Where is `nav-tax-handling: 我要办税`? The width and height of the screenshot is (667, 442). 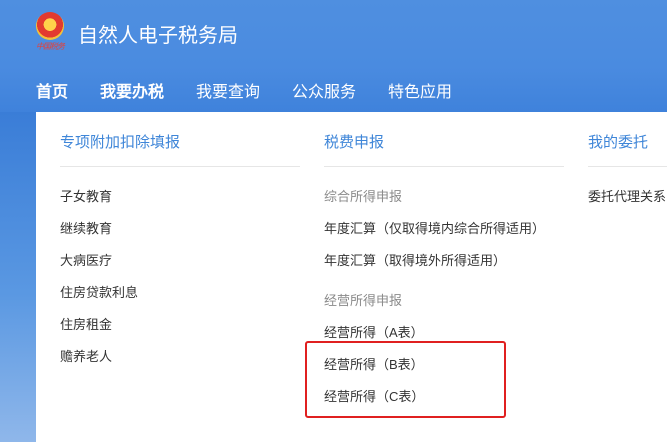 nav-tax-handling: 我要办税 is located at coordinates (132, 93).